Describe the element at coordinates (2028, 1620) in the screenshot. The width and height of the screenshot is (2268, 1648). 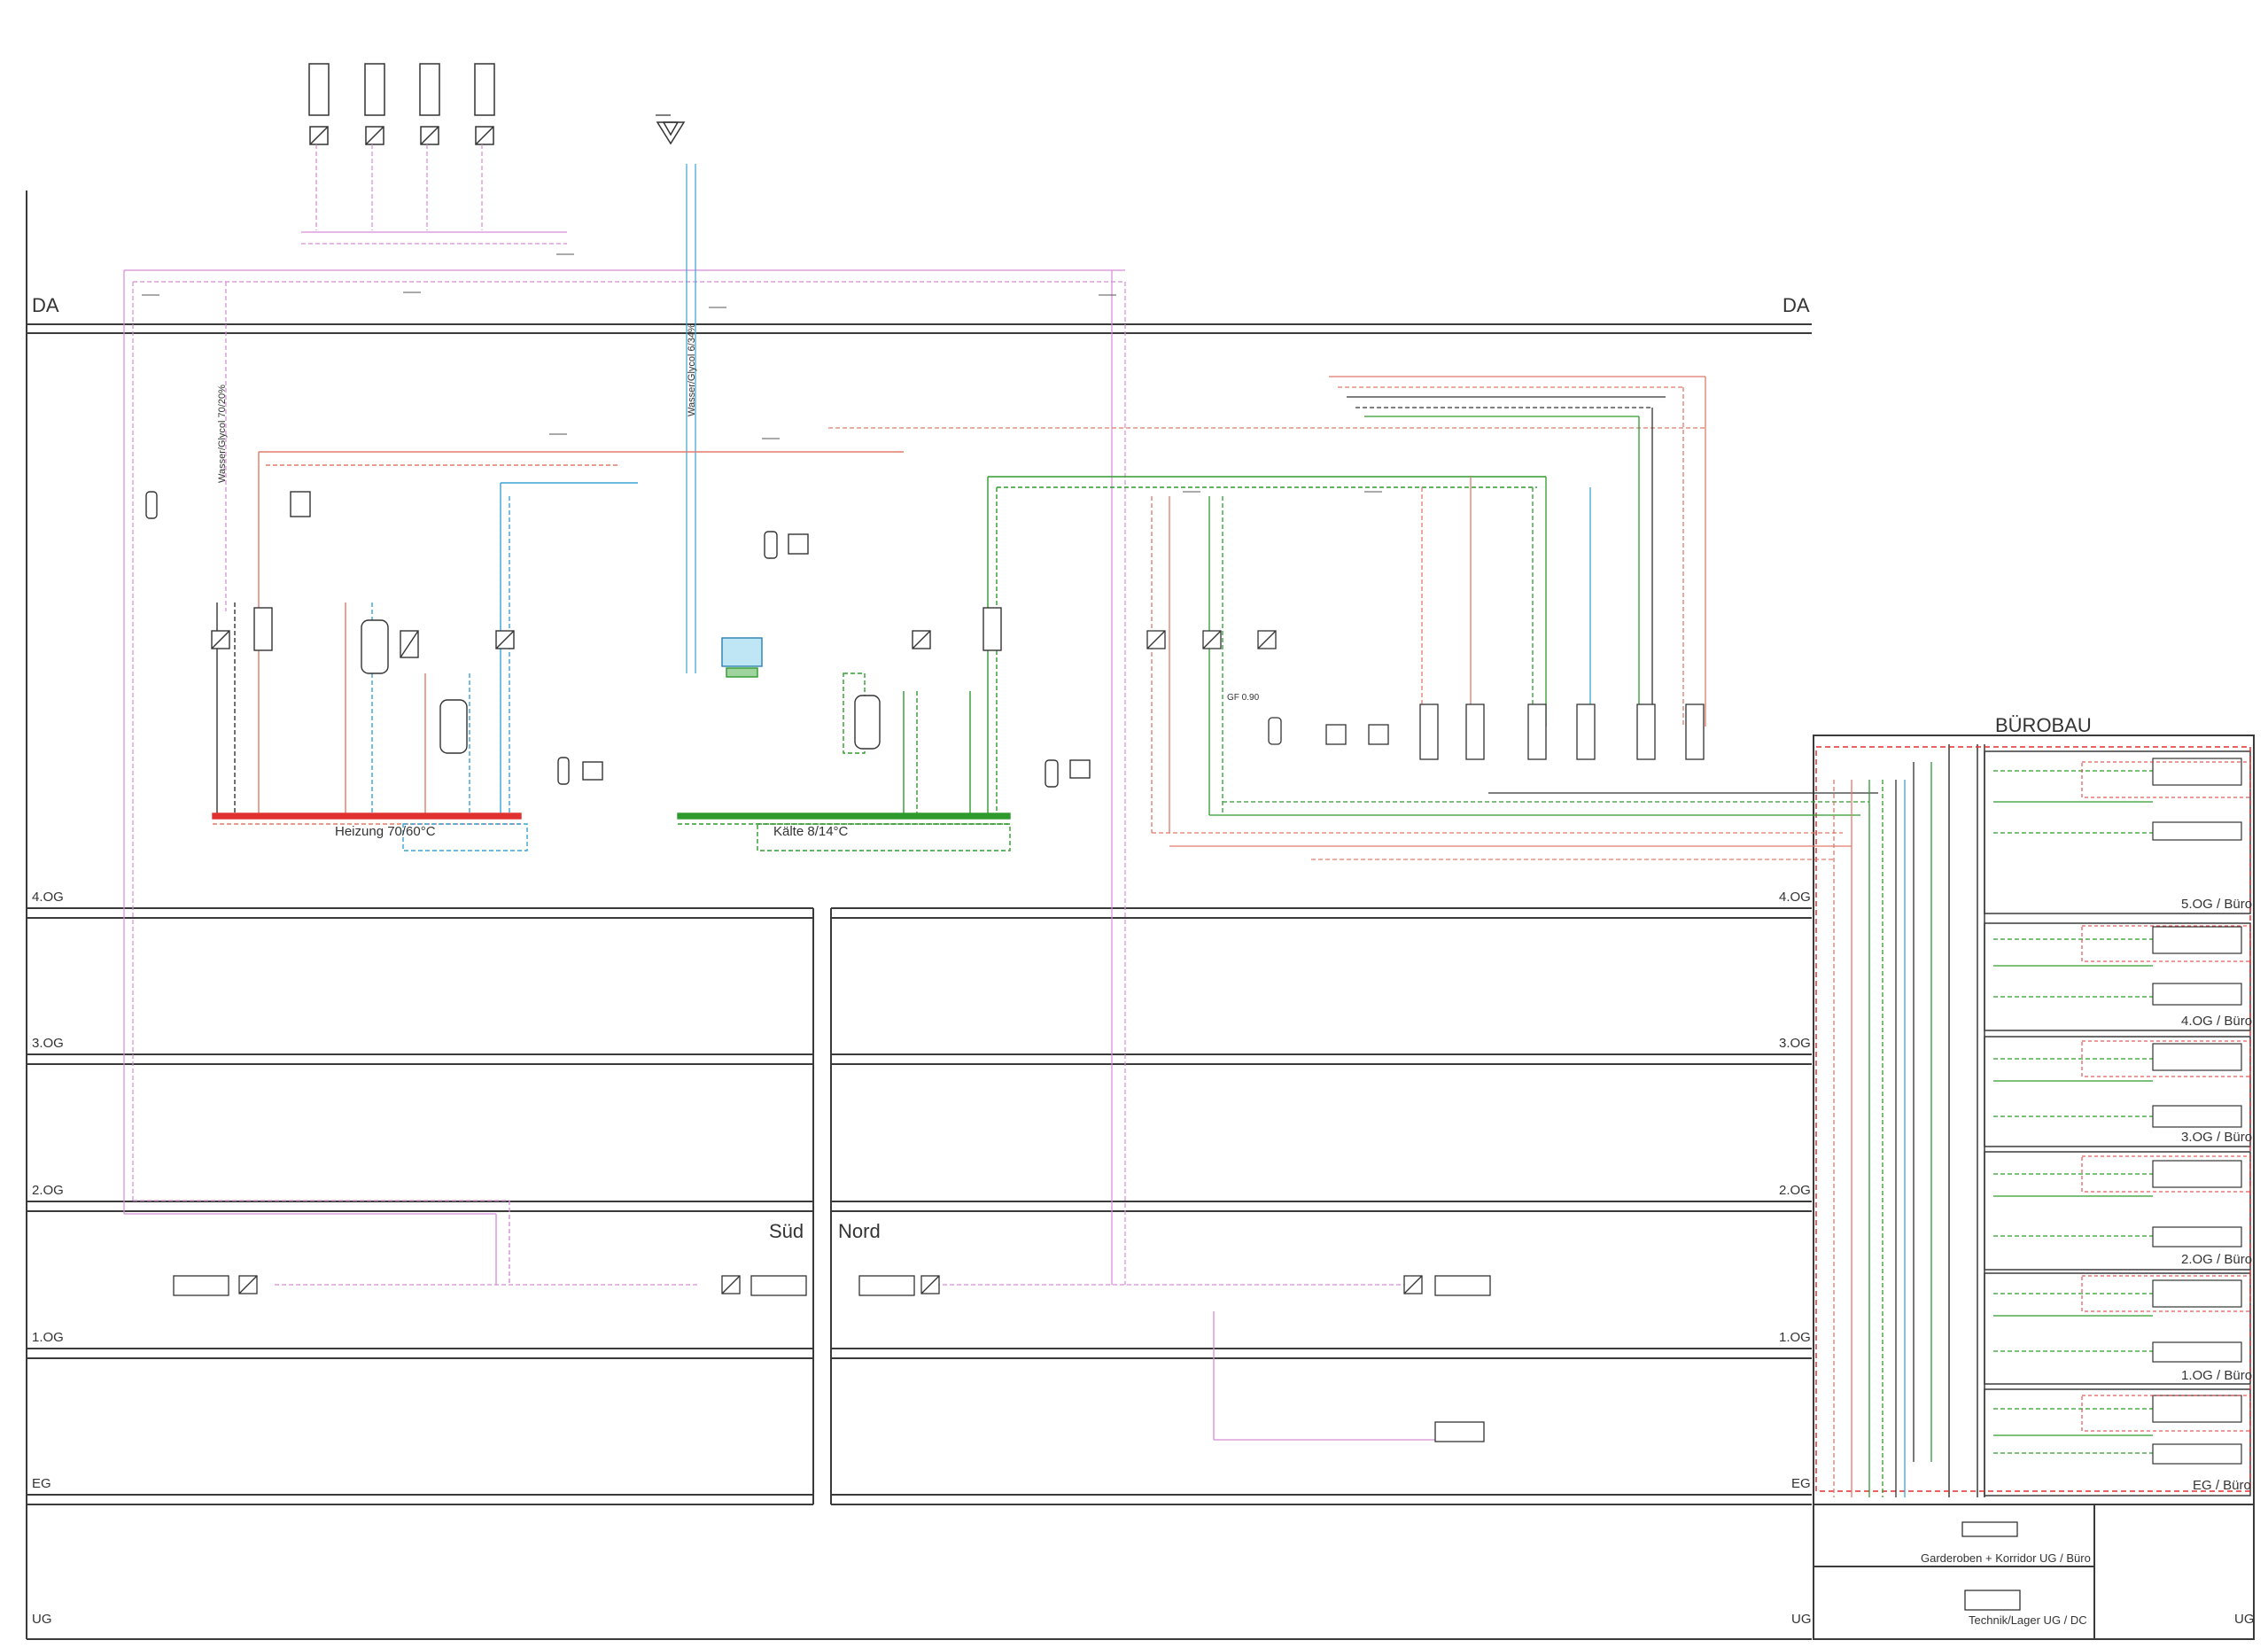
I see `ug-label-technik: Technik/Lager UG / DC` at that location.